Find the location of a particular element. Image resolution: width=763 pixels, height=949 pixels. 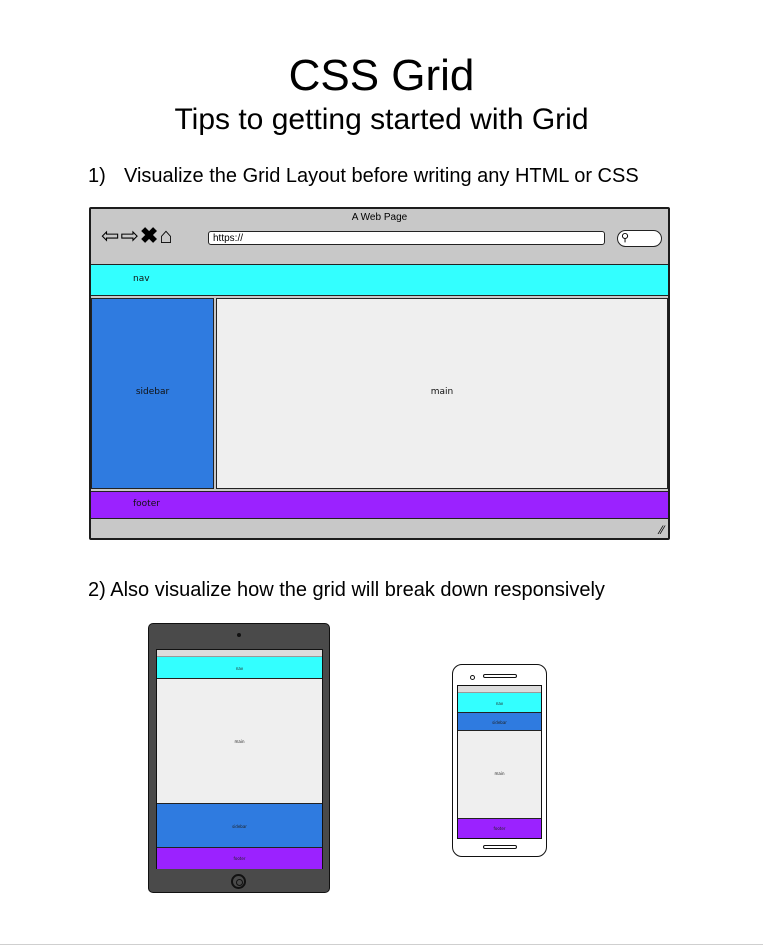

tablet-main-region: main is located at coordinates (239, 741).